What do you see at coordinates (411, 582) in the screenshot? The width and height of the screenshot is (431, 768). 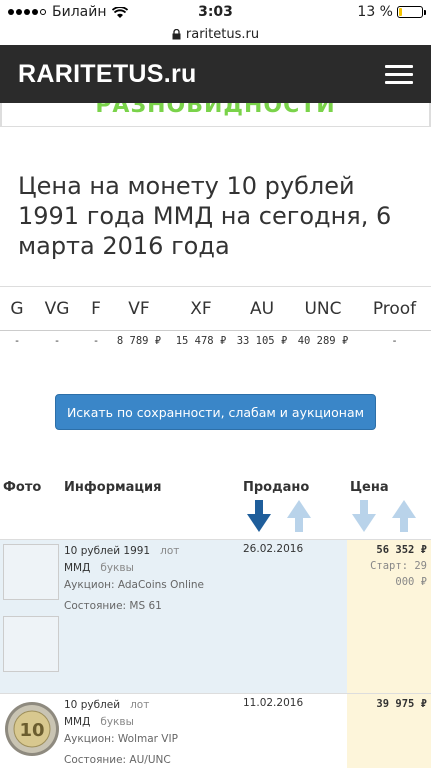 I see `start-price-cont: 000 ₽` at bounding box center [411, 582].